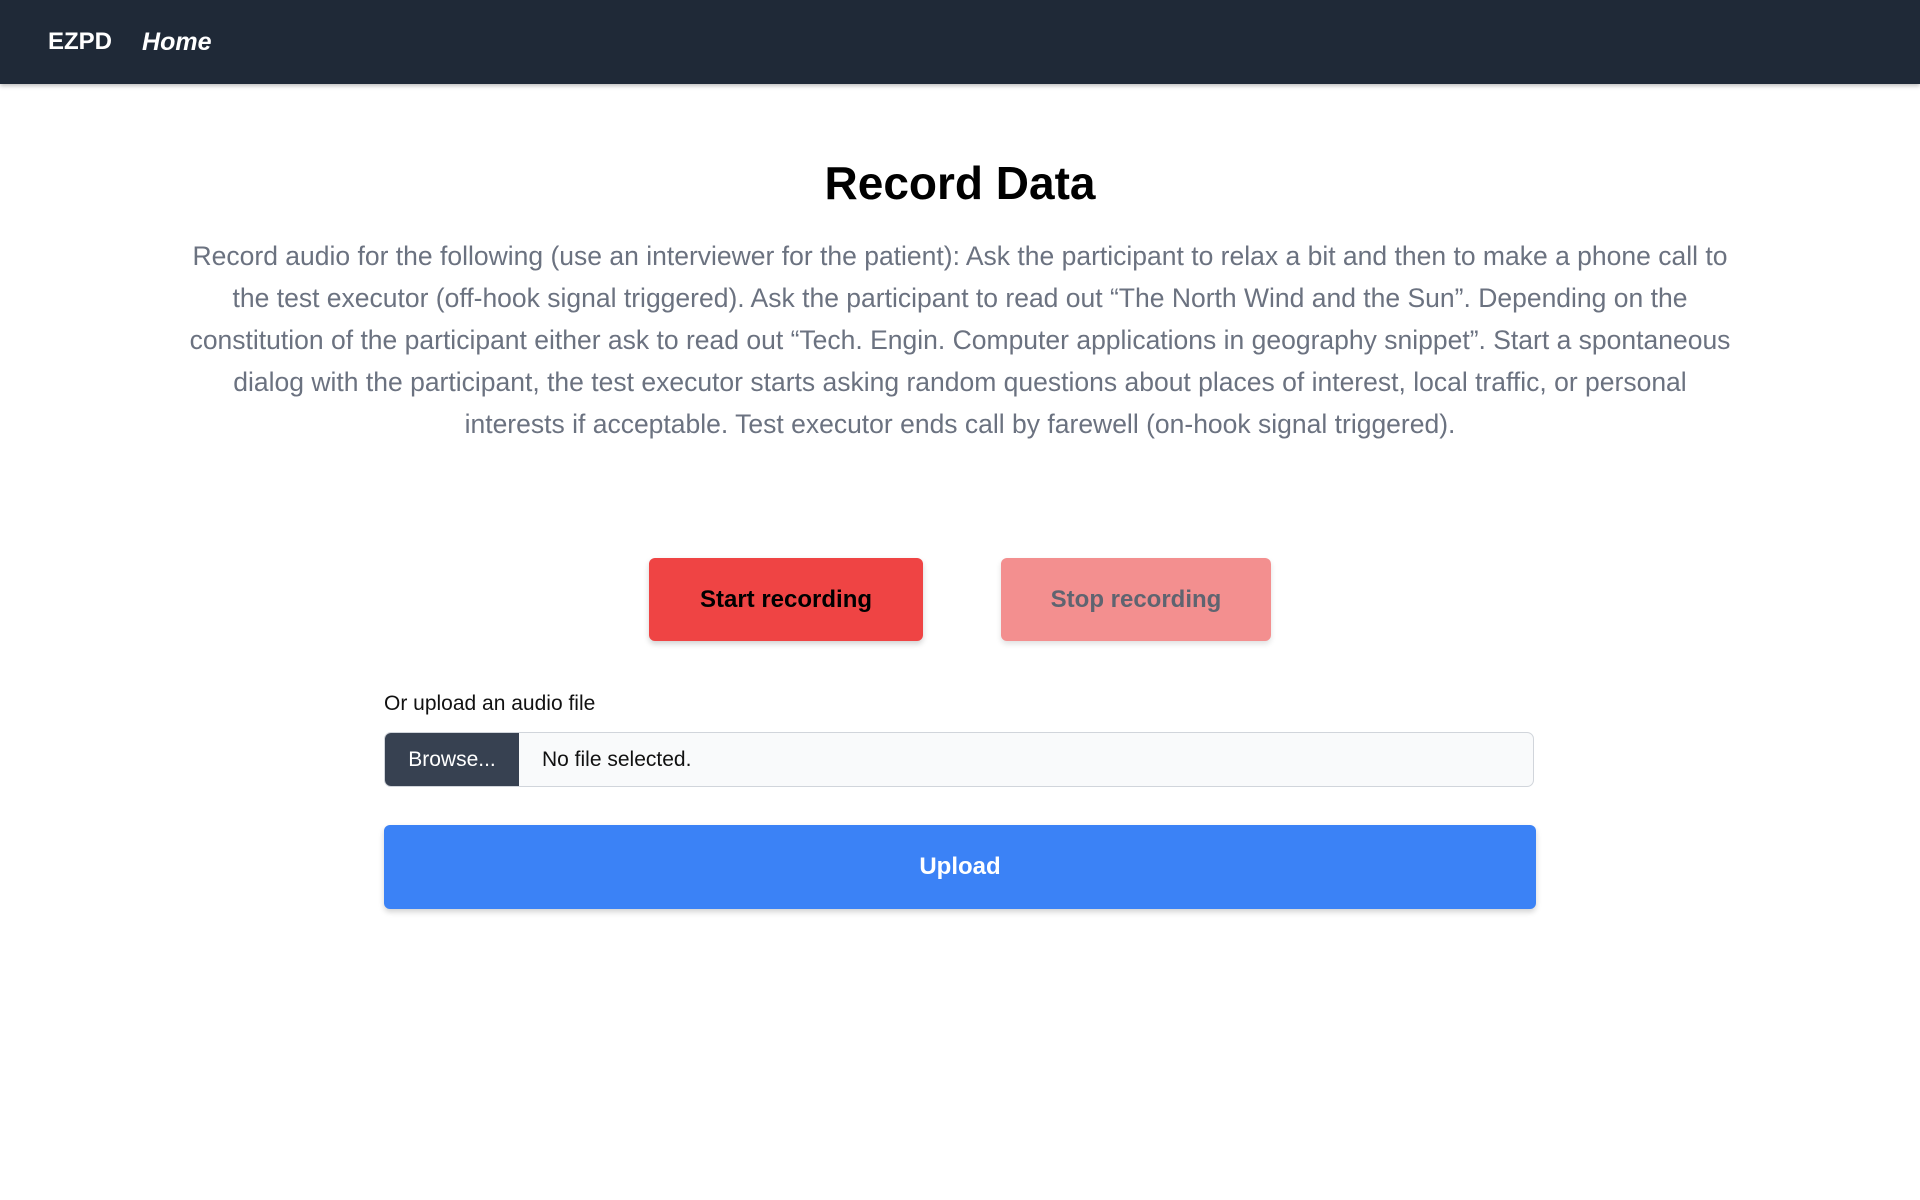  I want to click on start-recording-button: Start recording, so click(786, 599).